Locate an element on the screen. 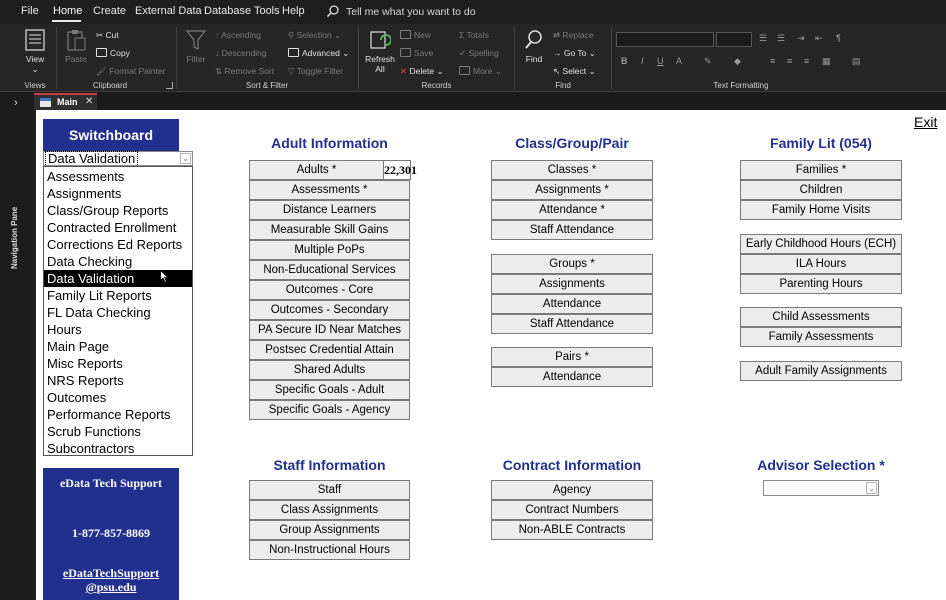 The height and width of the screenshot is (600, 946). specific-goals-agency-button: Specific Goals - Agency is located at coordinates (329, 410).